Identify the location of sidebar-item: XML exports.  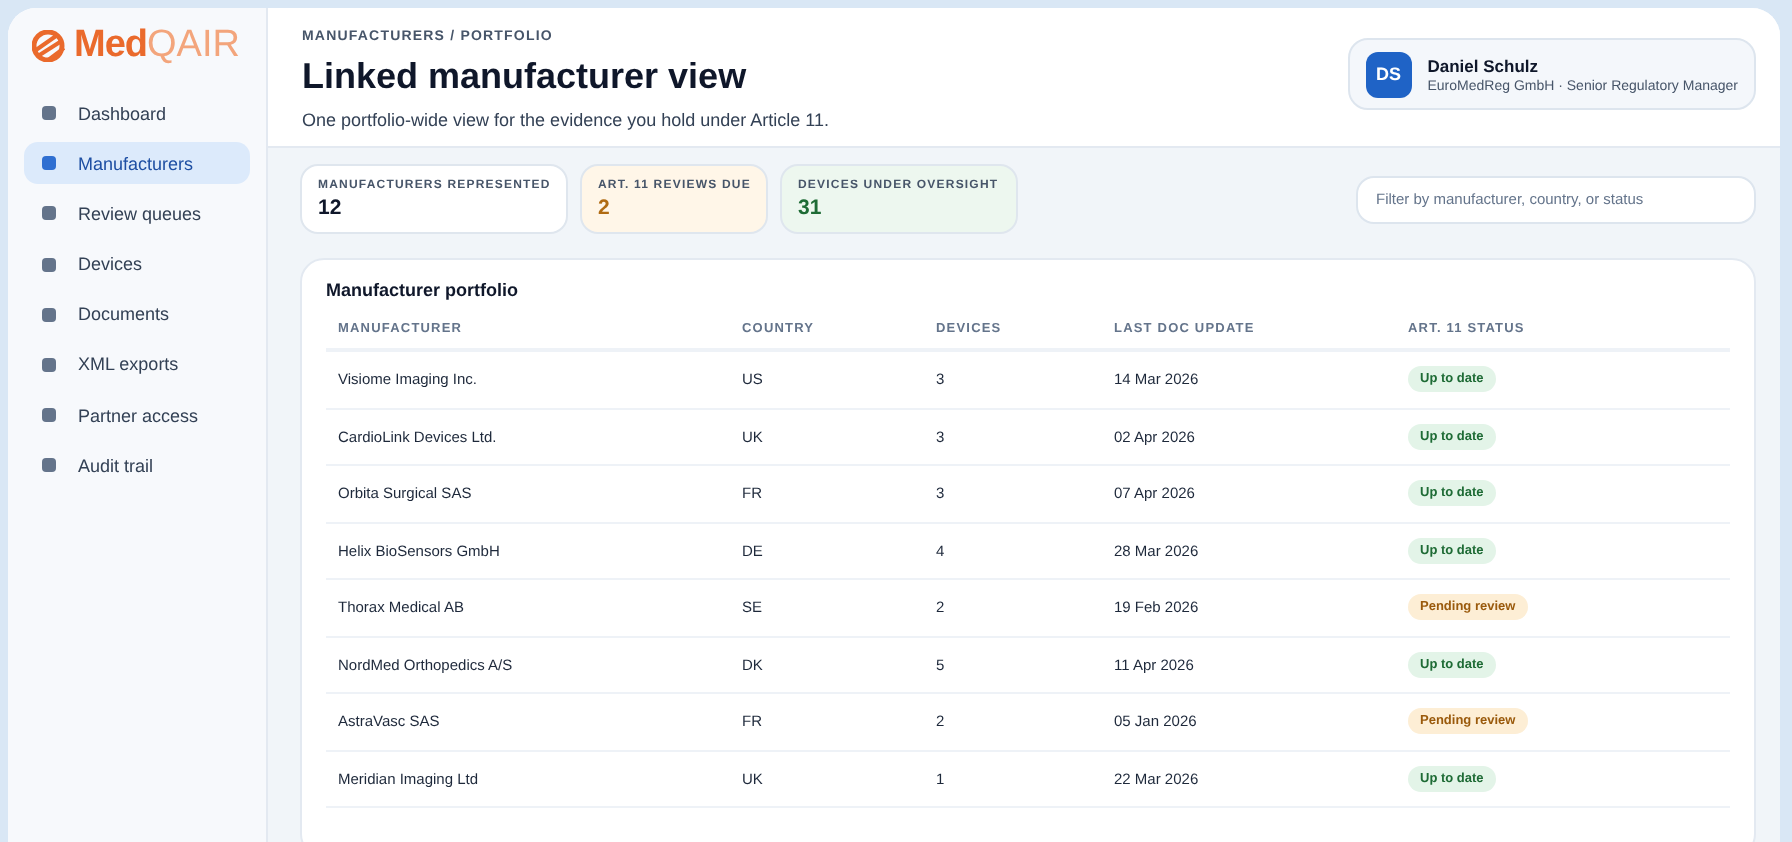
(137, 364).